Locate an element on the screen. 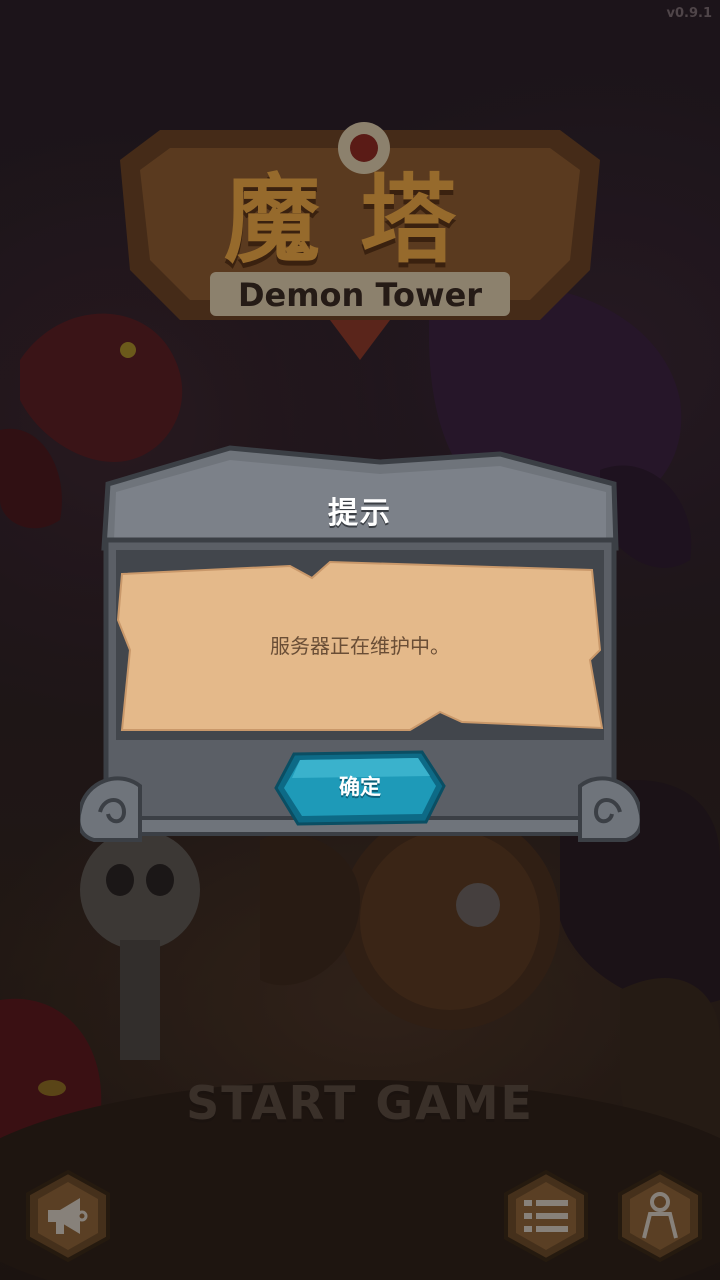  confirm-button-label: 确定 is located at coordinates (360, 787).